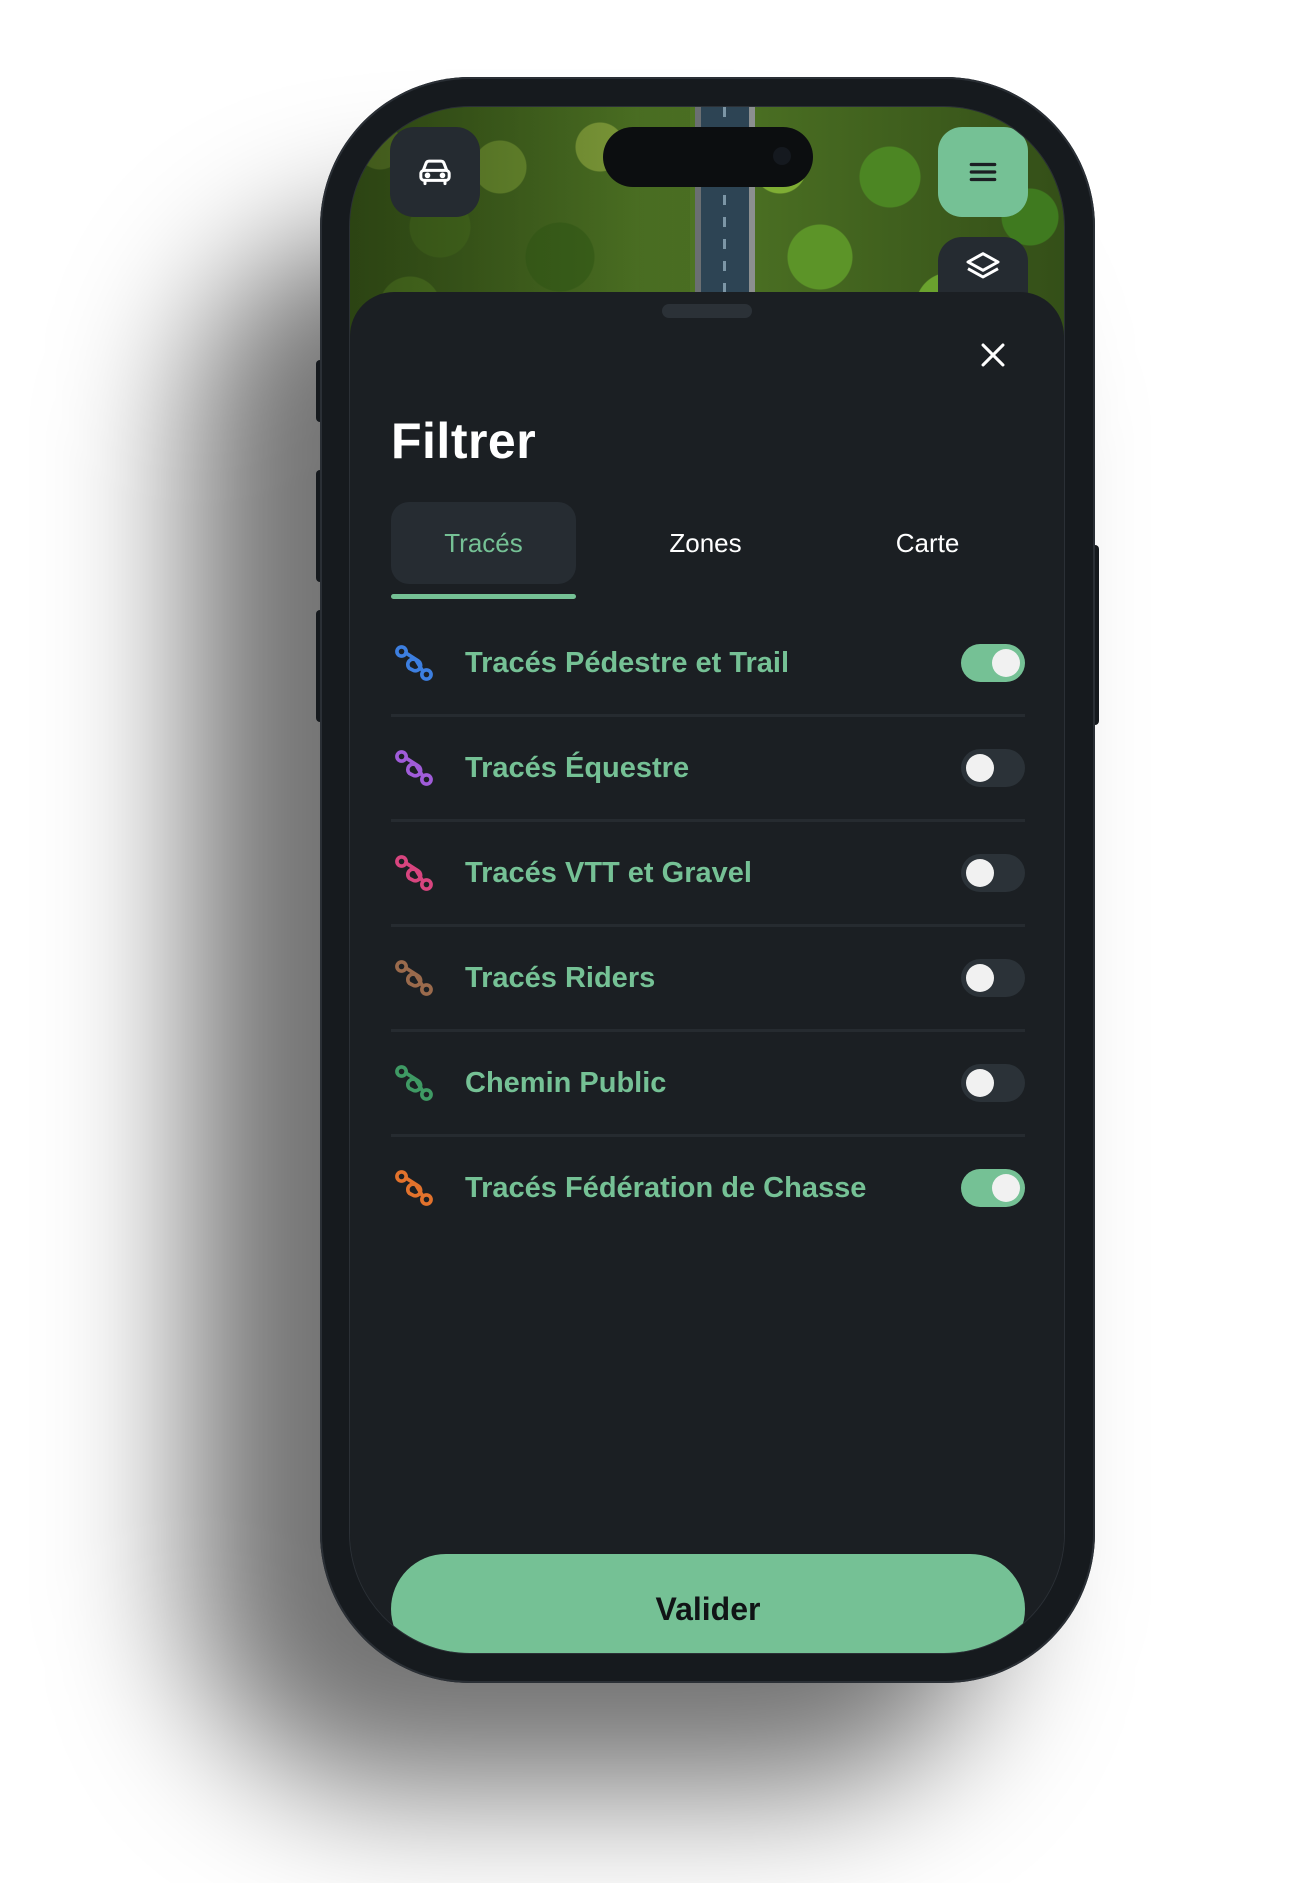 This screenshot has width=1300, height=1883. Describe the element at coordinates (464, 441) in the screenshot. I see `page-title: Filtrer` at that location.